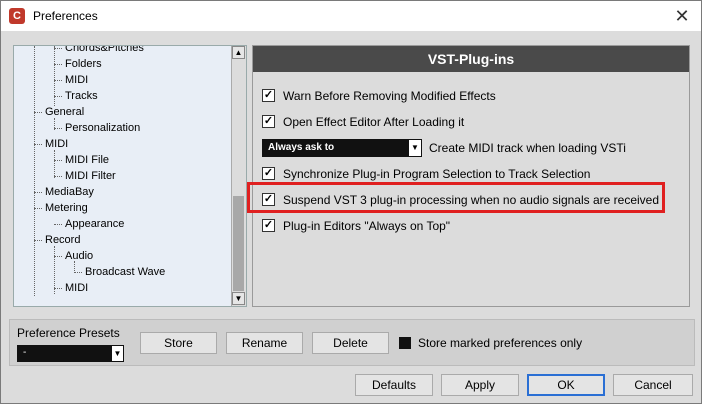  Describe the element at coordinates (83, 64) in the screenshot. I see `tree-item-folders: Folders` at that location.